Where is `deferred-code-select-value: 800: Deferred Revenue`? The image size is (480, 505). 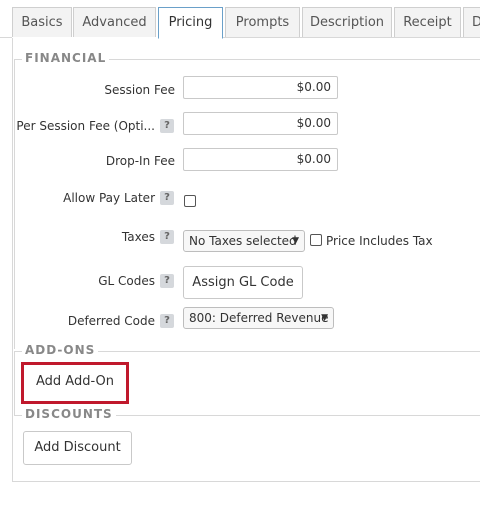
deferred-code-select-value: 800: Deferred Revenue is located at coordinates (259, 318).